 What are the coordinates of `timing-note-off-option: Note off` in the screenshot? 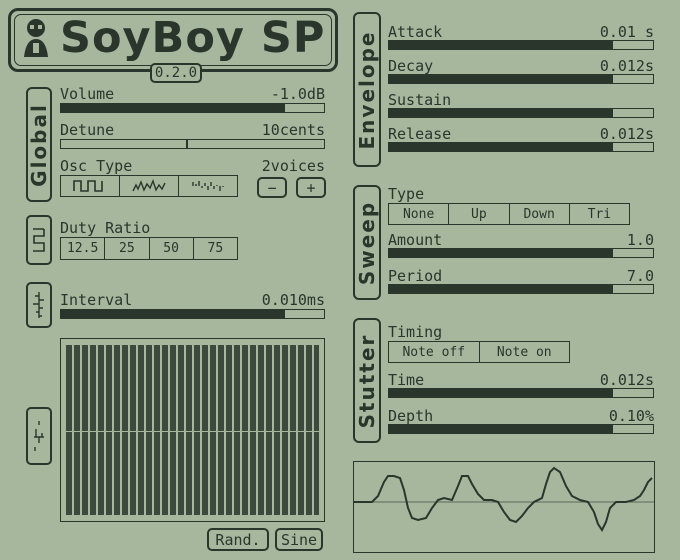 It's located at (434, 352).